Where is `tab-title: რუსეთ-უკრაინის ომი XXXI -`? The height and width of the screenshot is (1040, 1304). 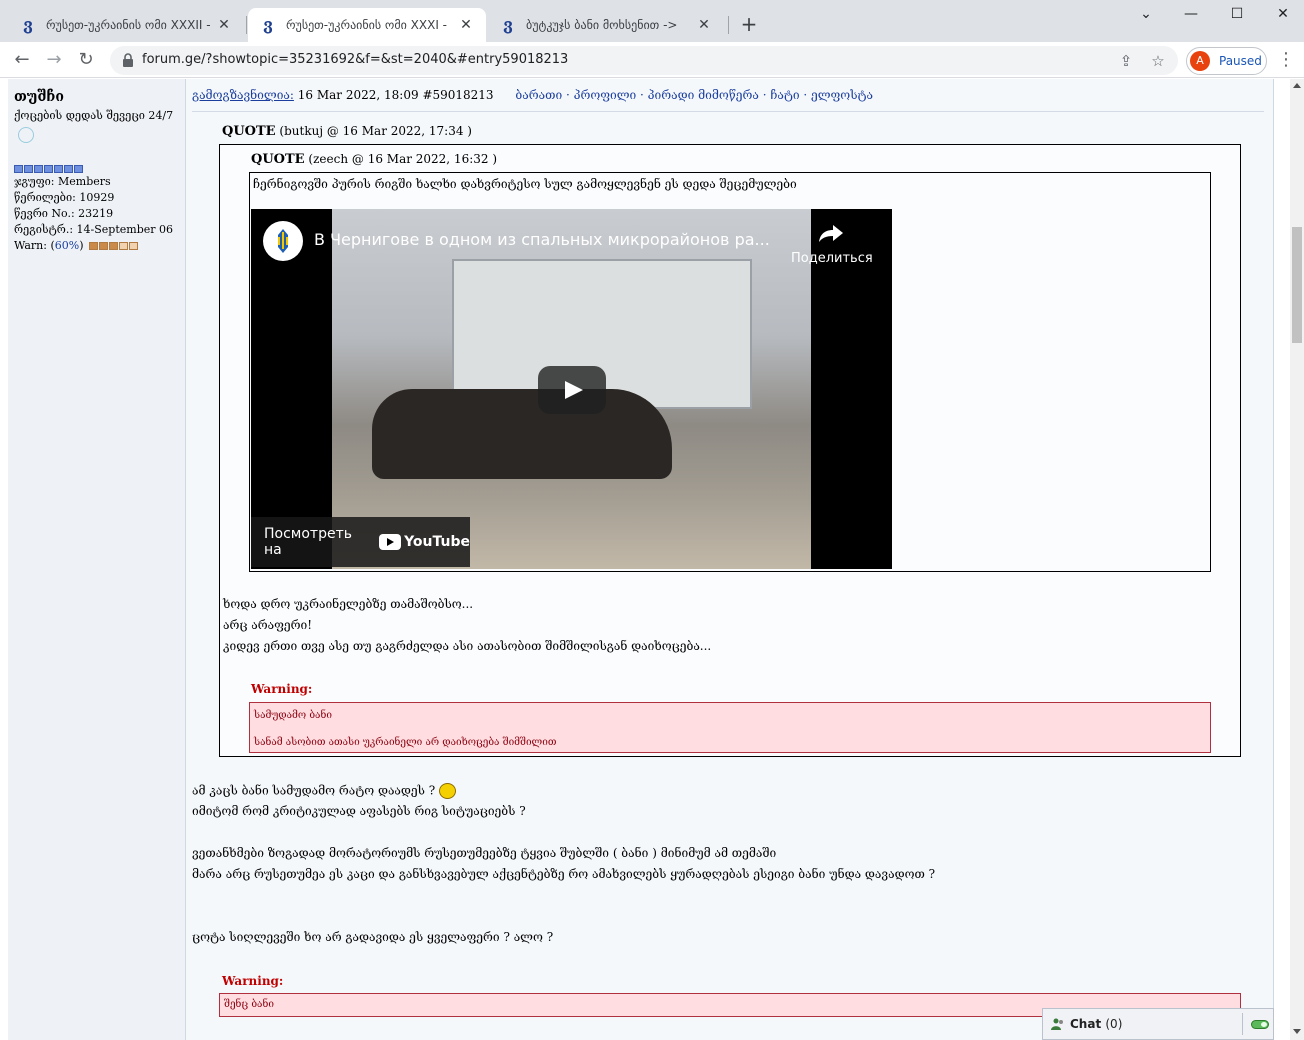 tab-title: რუსეთ-უკრაინის ომი XXXI - is located at coordinates (367, 25).